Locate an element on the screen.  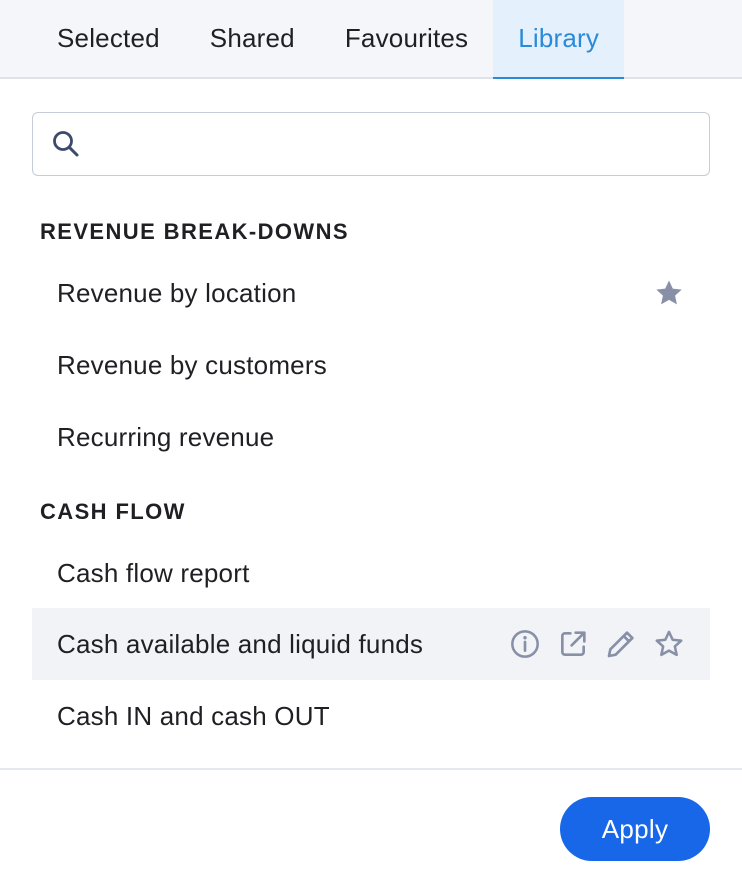
pencil-icon is located at coordinates (621, 644).